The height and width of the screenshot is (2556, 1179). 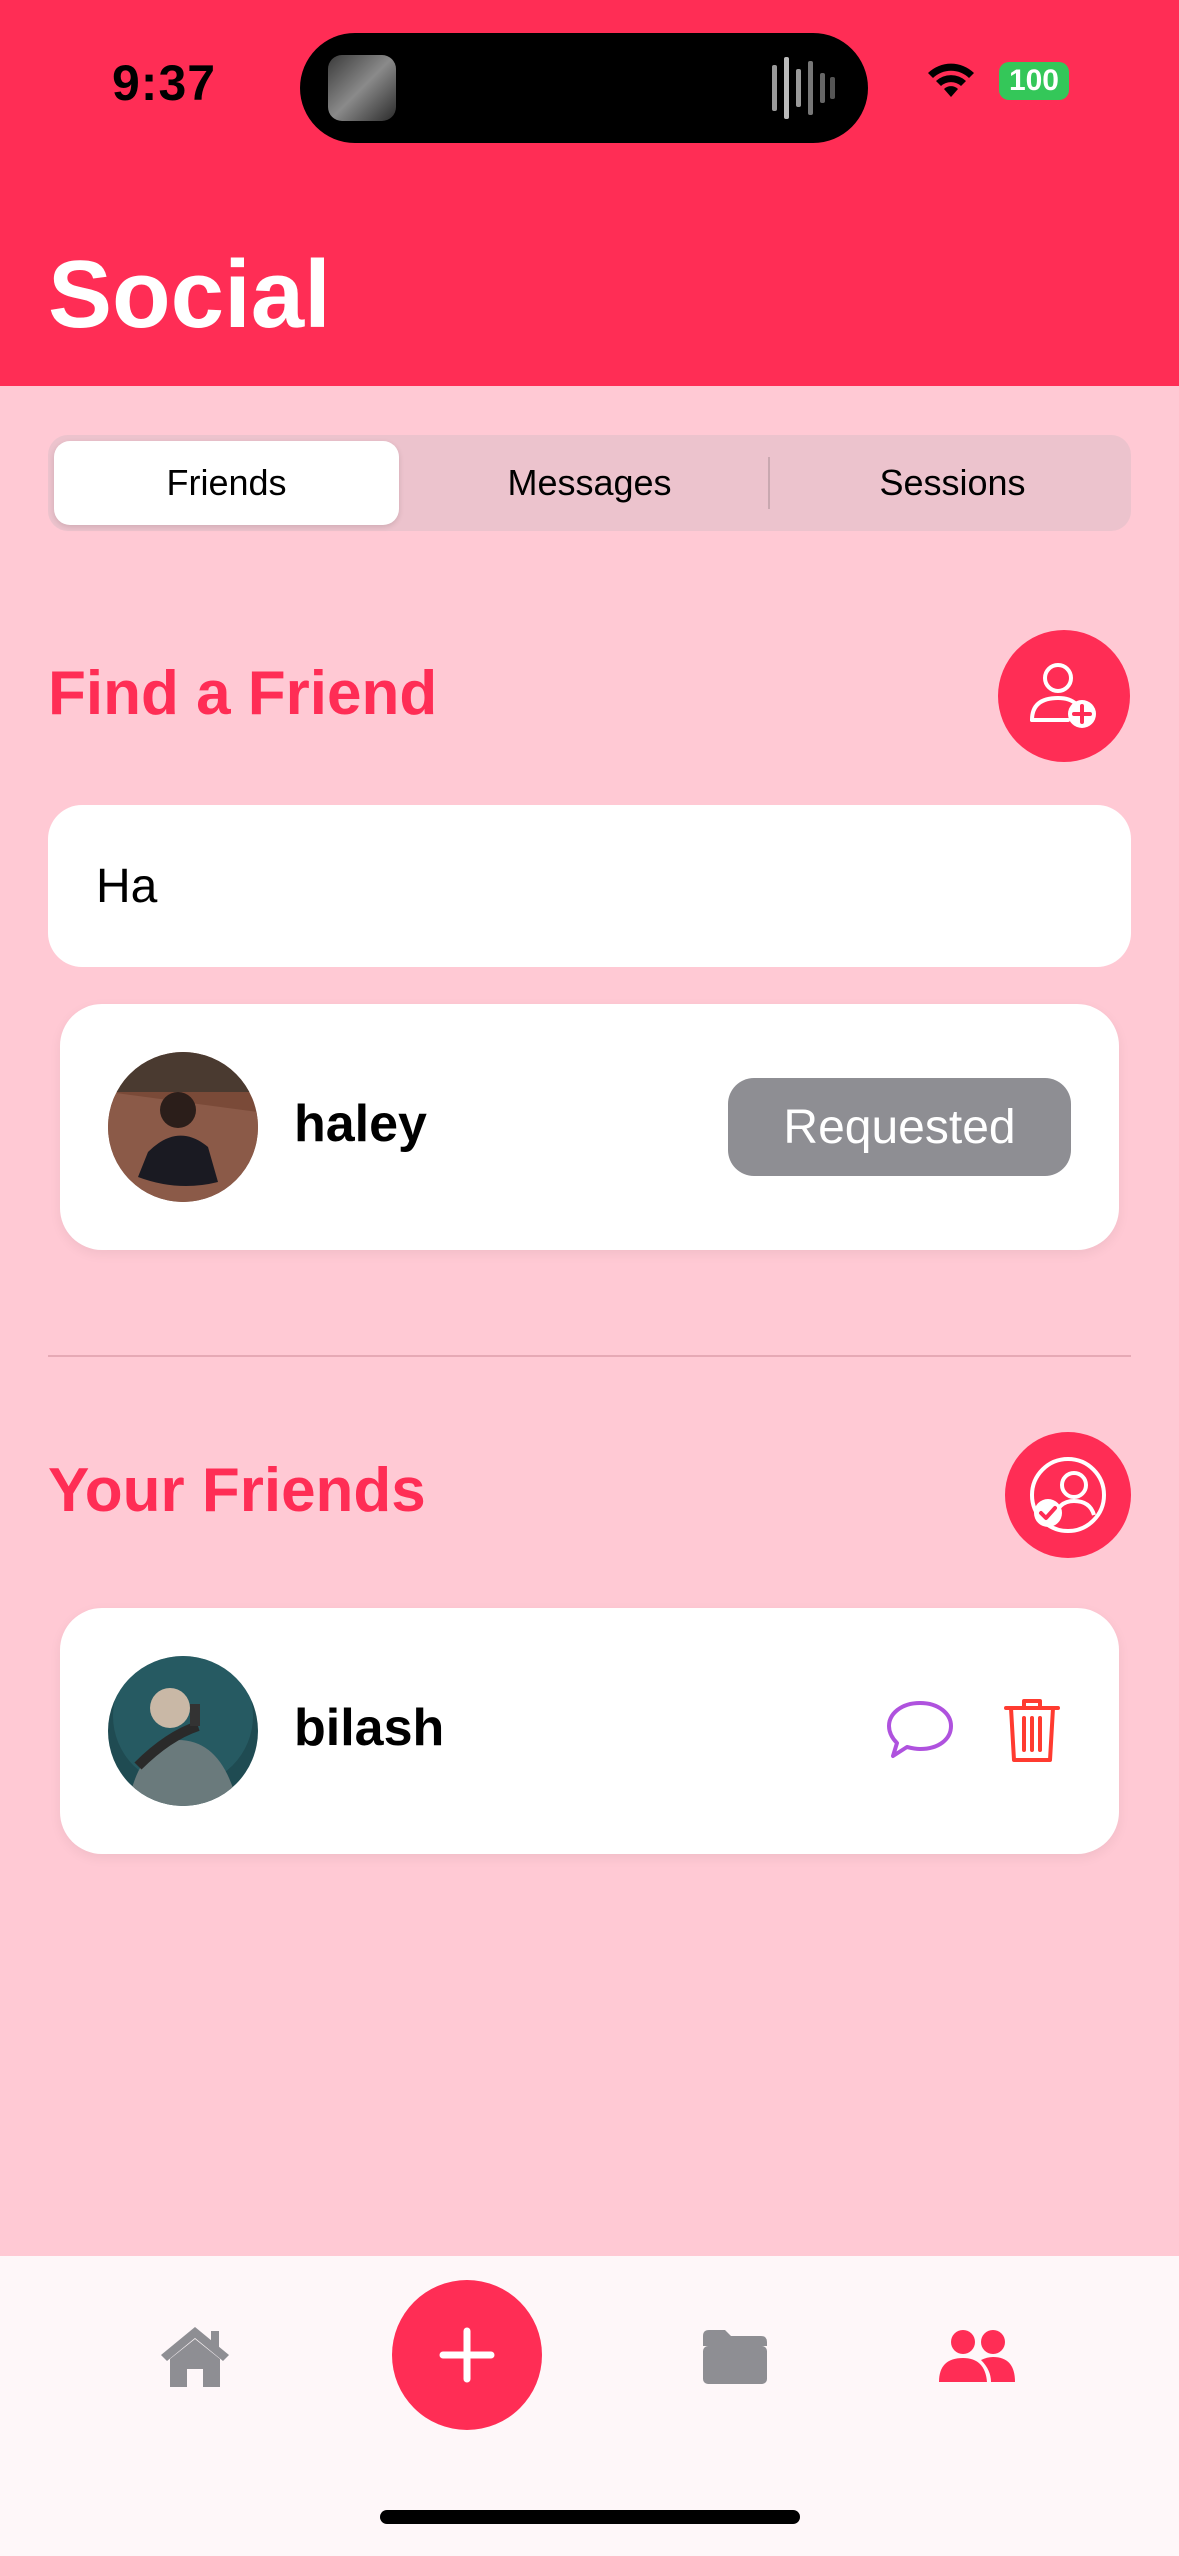 What do you see at coordinates (769, 483) in the screenshot?
I see `segment-divider` at bounding box center [769, 483].